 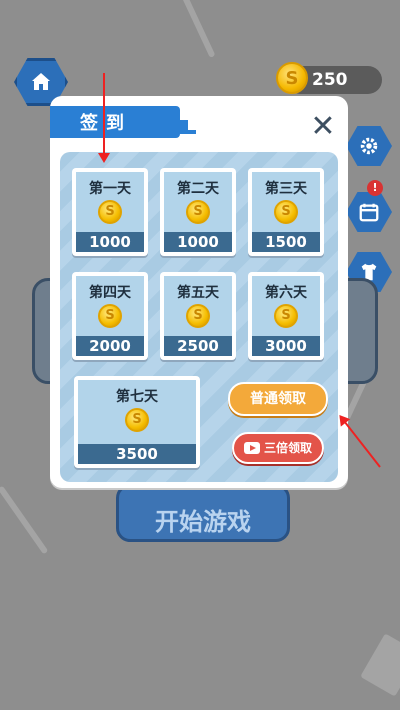 I want to click on settings-button, so click(x=369, y=146).